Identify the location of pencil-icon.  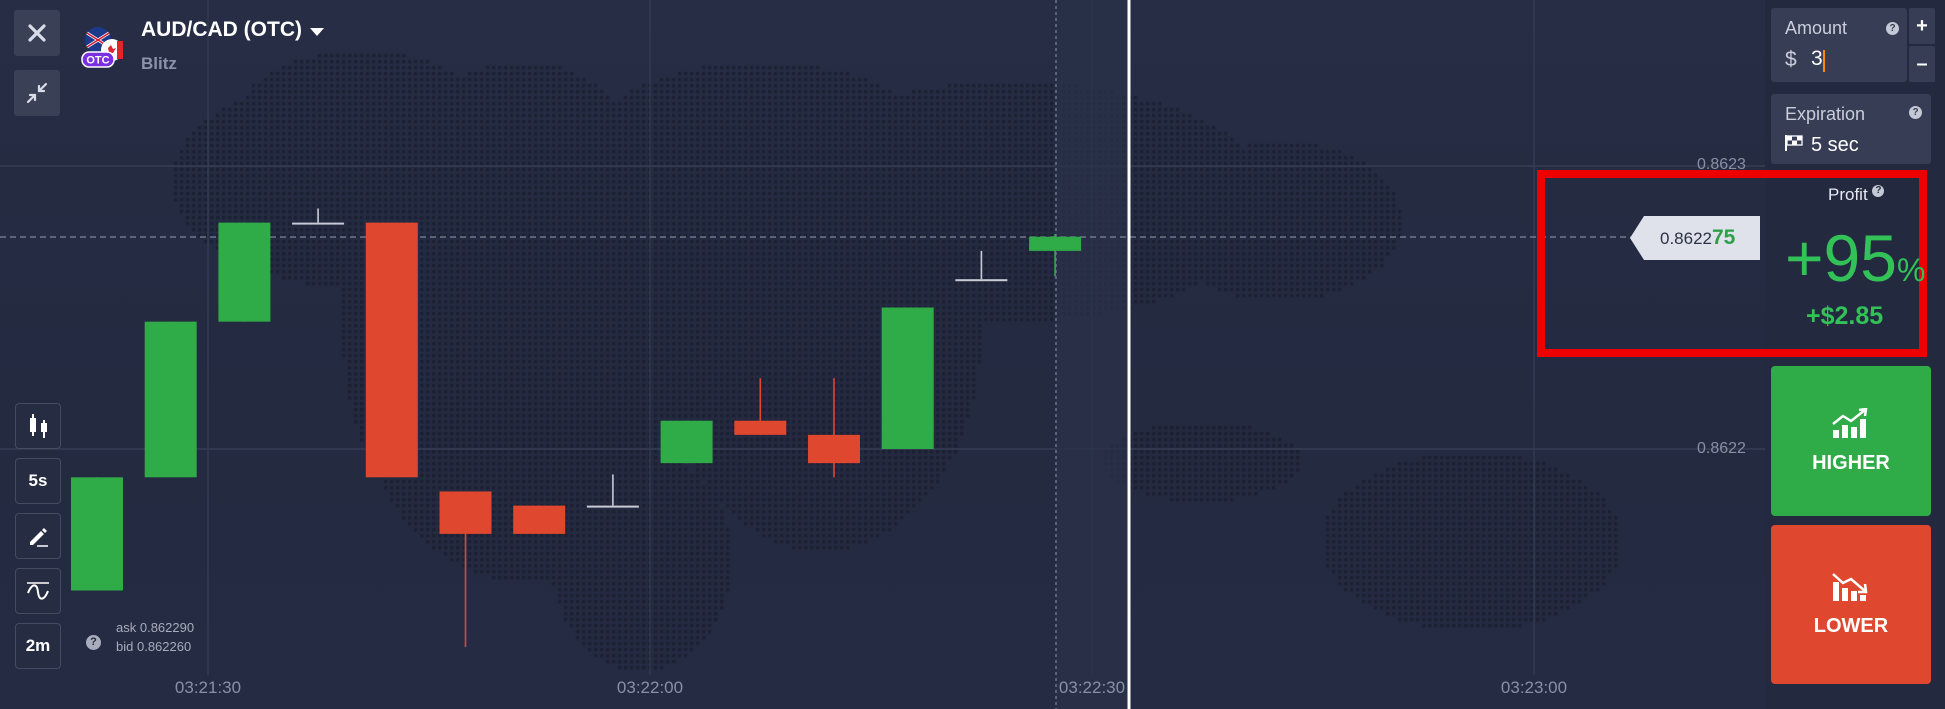
(39, 537).